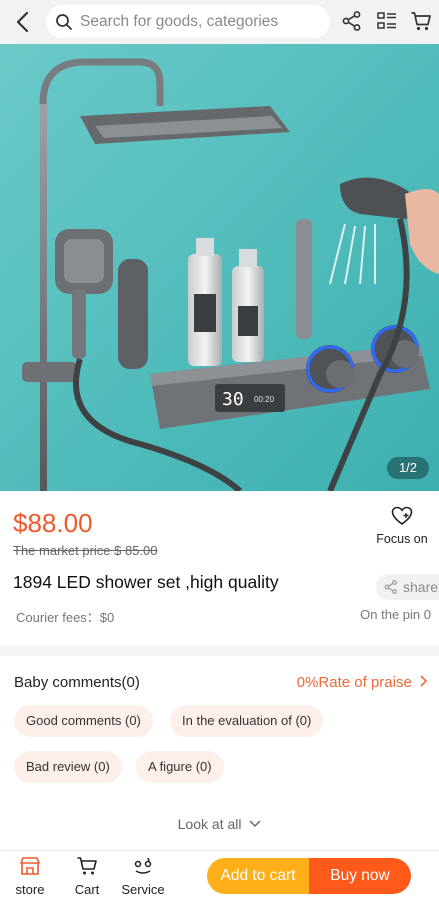 The image size is (439, 900). I want to click on current-price: $88.00, so click(53, 523).